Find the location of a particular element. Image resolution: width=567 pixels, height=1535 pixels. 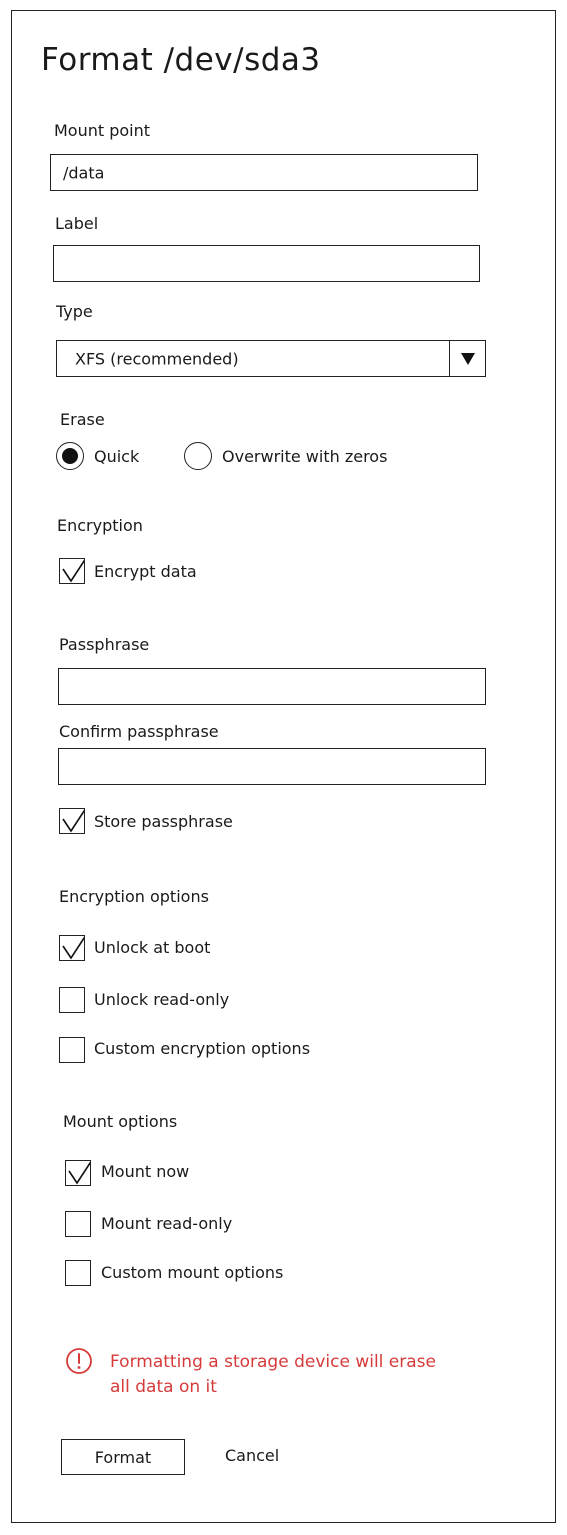

select-arrow-button is located at coordinates (467, 358).